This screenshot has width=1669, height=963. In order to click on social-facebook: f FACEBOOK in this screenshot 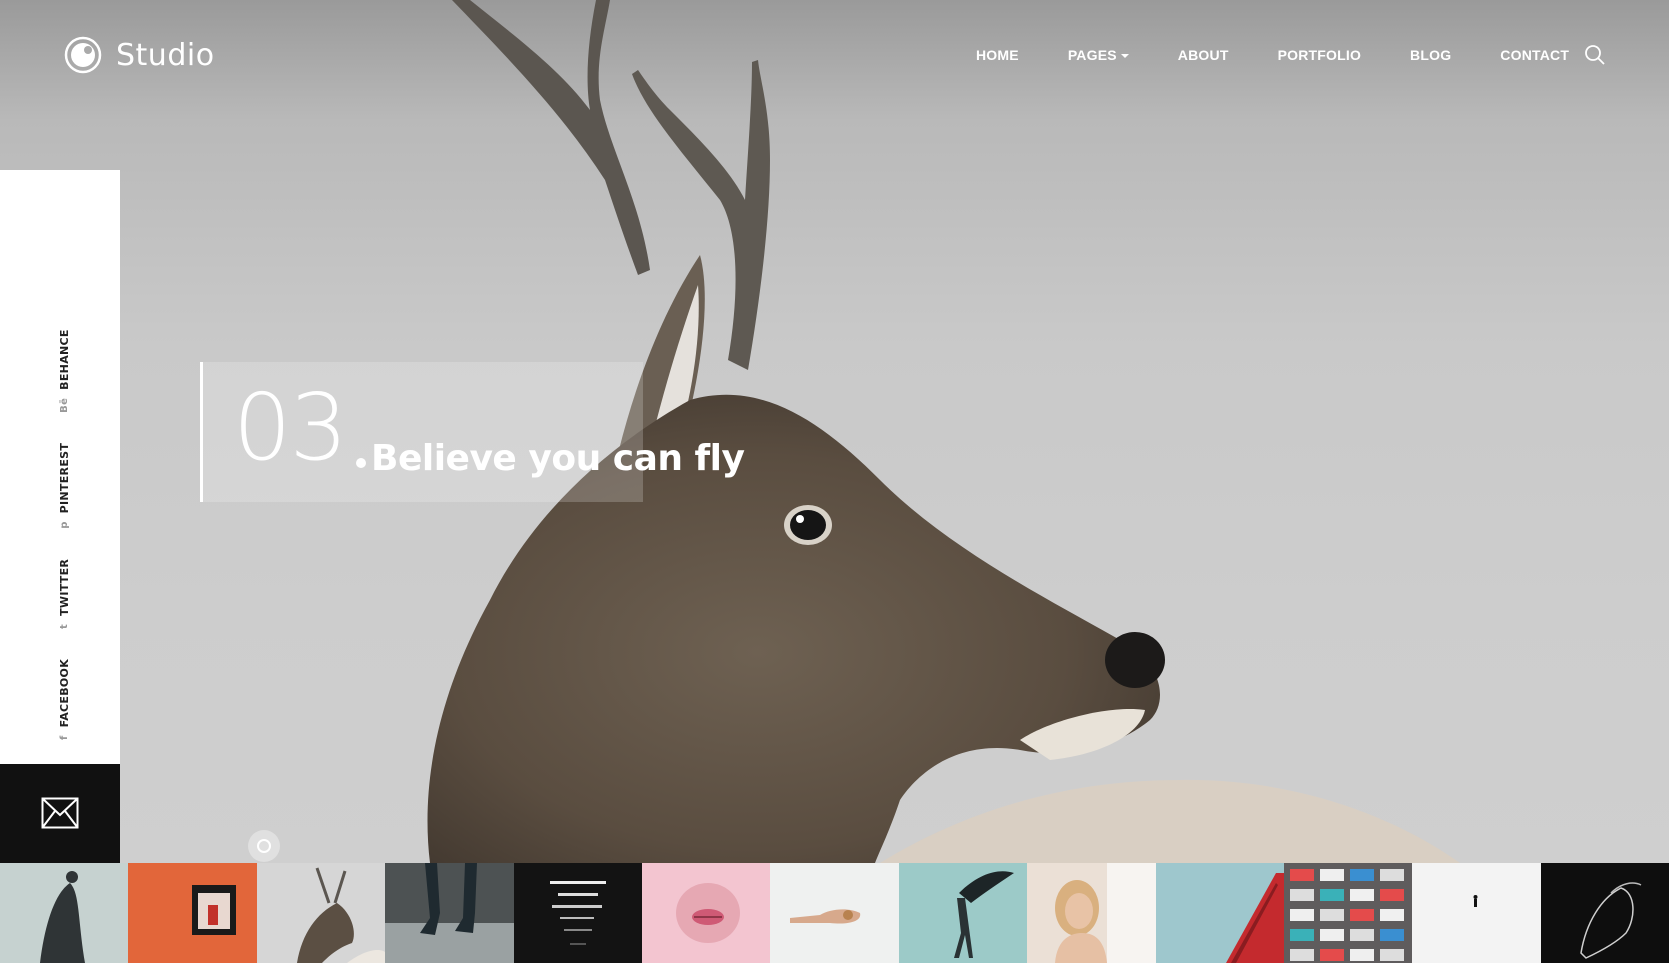, I will do `click(64, 699)`.